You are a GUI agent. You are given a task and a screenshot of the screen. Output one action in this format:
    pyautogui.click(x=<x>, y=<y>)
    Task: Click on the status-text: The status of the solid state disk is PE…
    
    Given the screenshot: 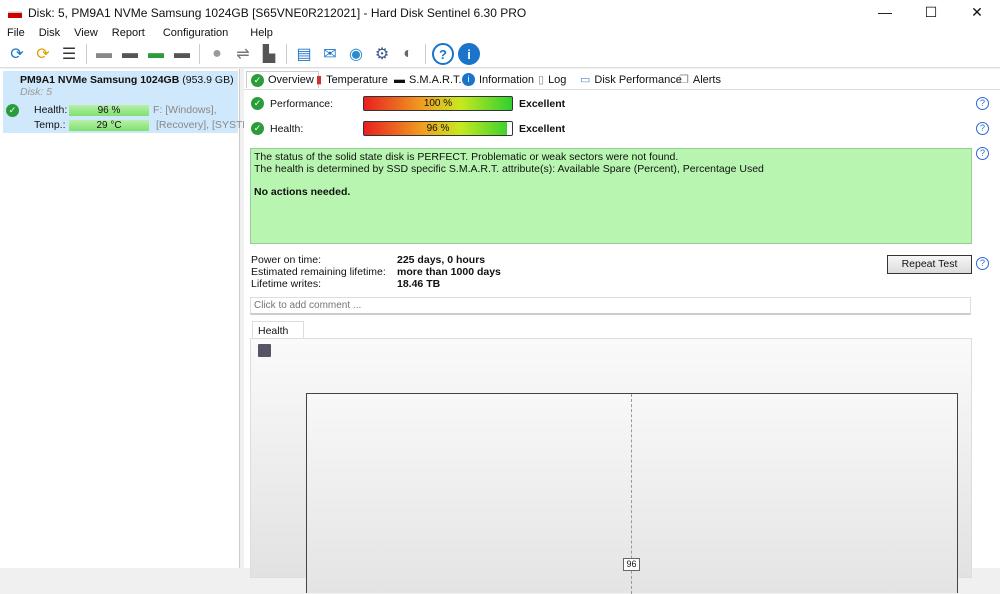 What is the action you would take?
    pyautogui.click(x=466, y=157)
    